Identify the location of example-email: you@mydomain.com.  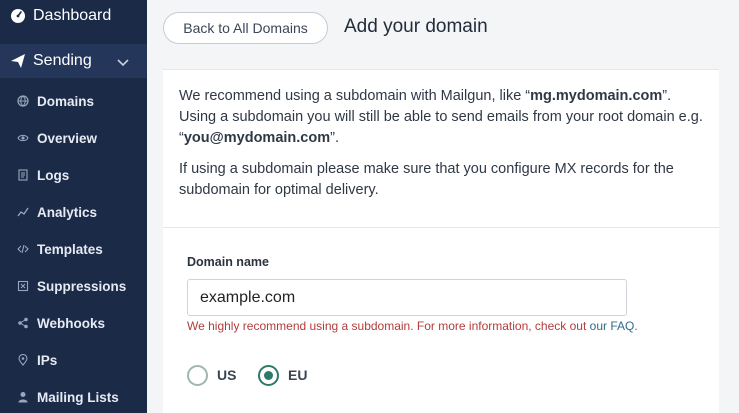
(257, 138).